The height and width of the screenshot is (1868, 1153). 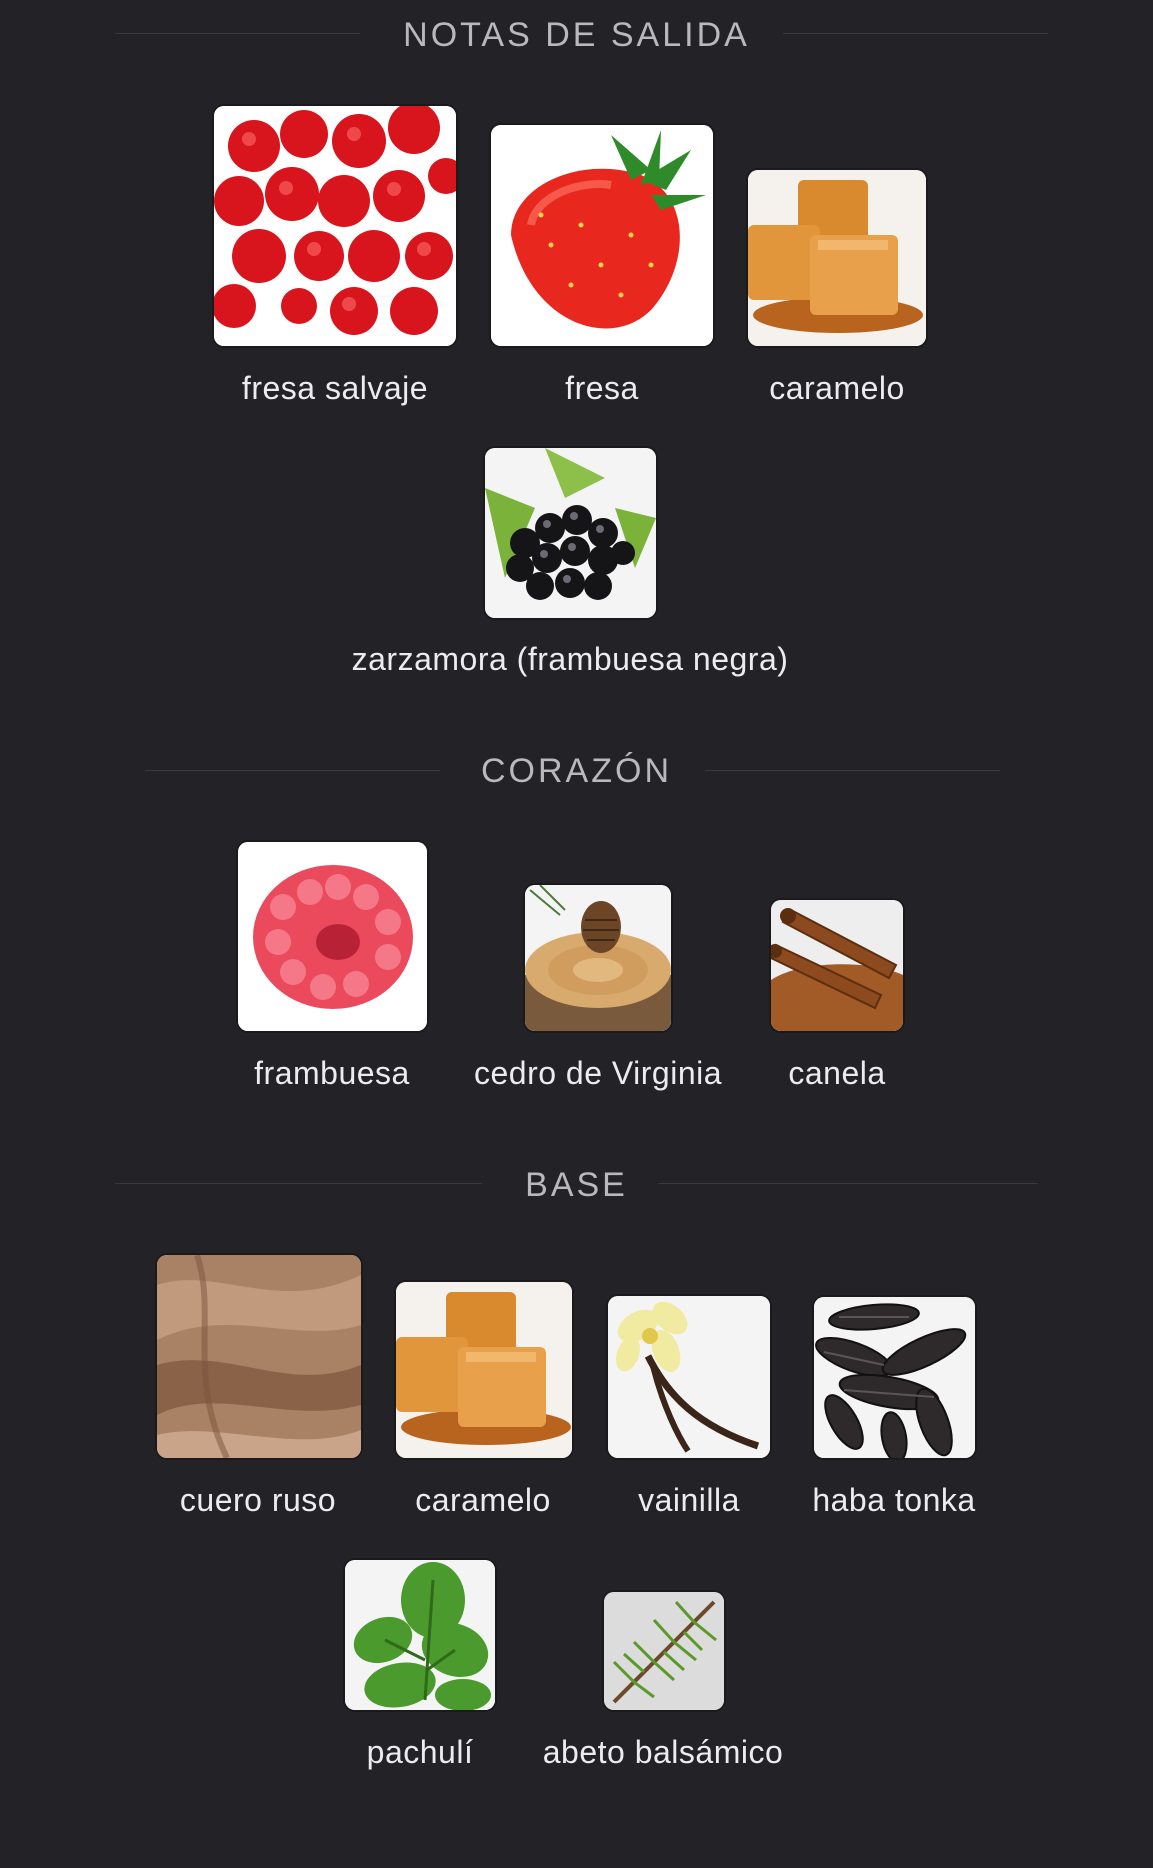 What do you see at coordinates (689, 1377) in the screenshot?
I see `vanilla-icon` at bounding box center [689, 1377].